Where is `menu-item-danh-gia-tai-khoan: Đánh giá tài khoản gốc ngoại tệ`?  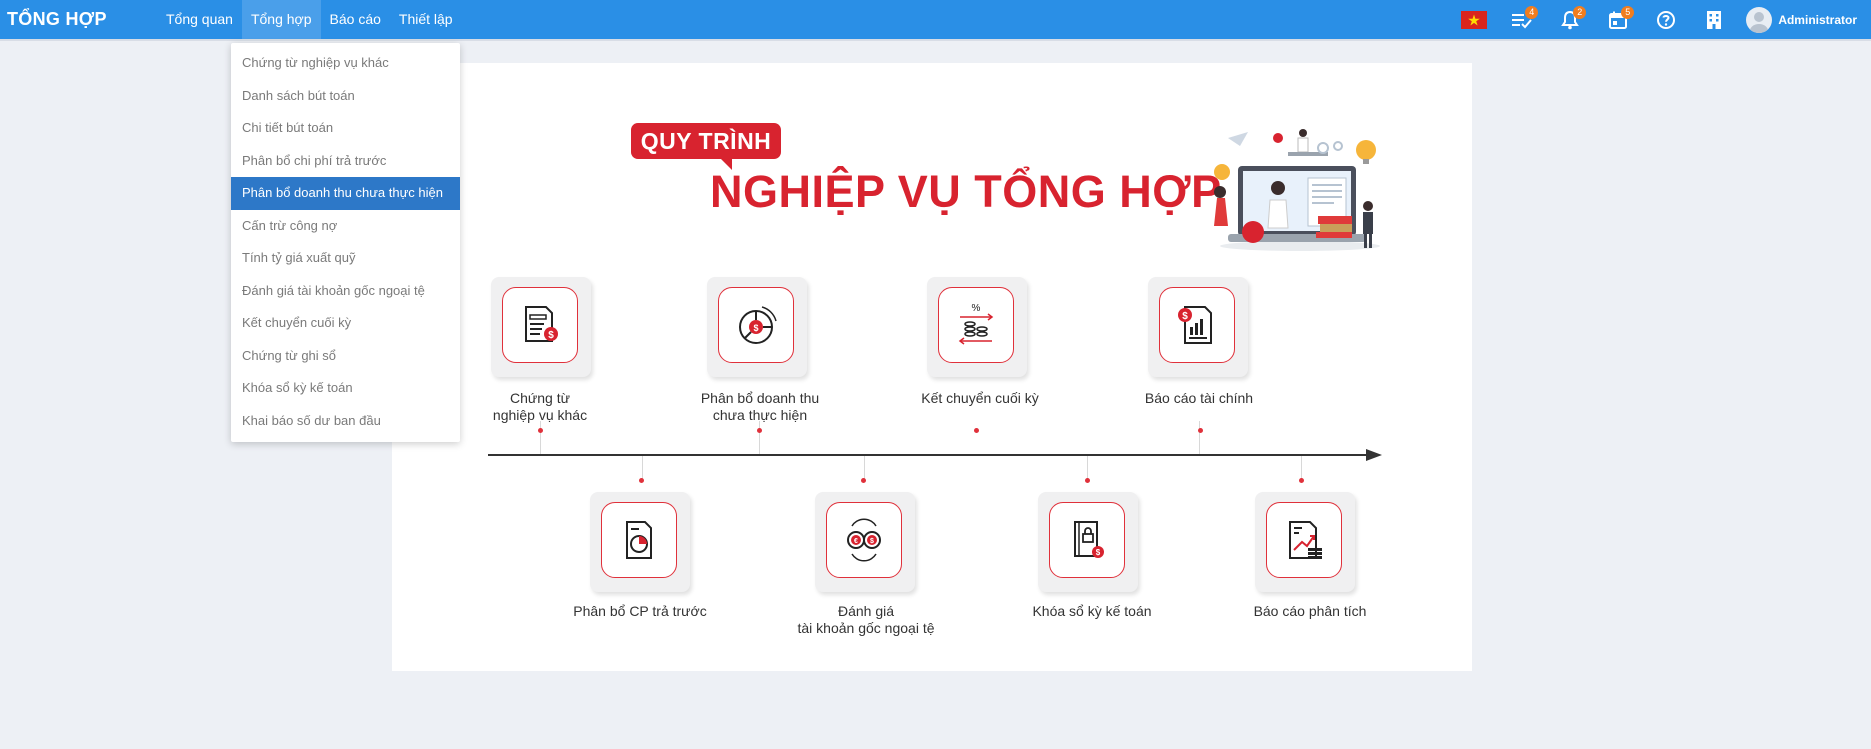 menu-item-danh-gia-tai-khoan: Đánh giá tài khoản gốc ngoại tệ is located at coordinates (345, 291).